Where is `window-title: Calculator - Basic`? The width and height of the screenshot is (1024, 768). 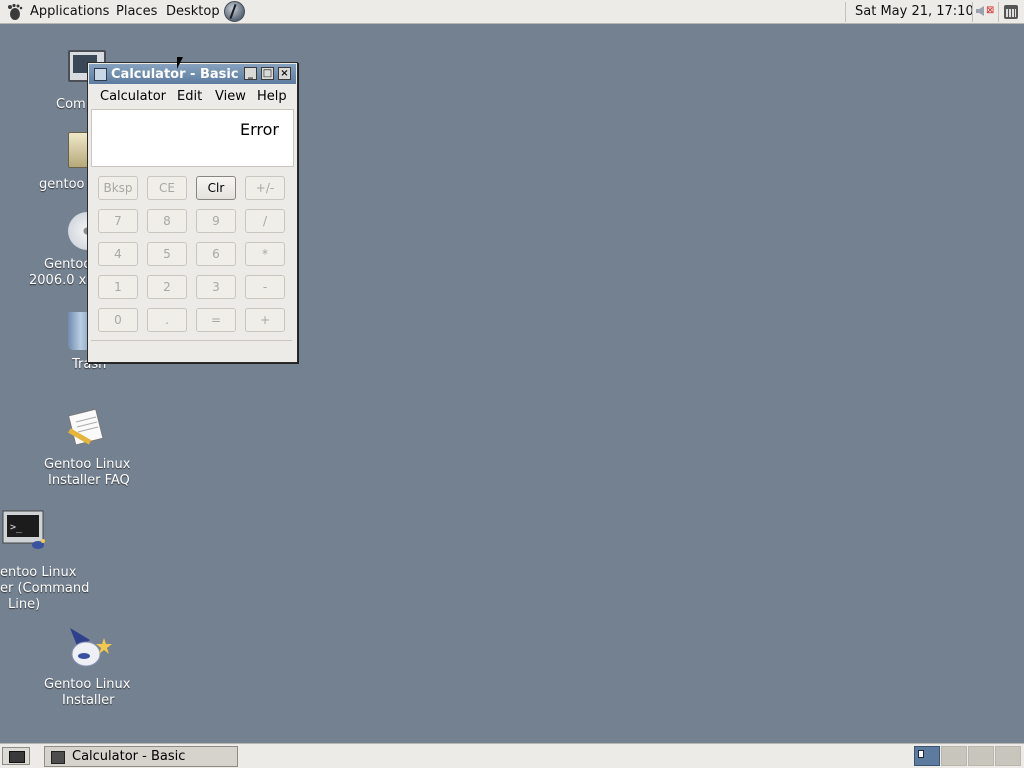
window-title: Calculator - Basic is located at coordinates (175, 74).